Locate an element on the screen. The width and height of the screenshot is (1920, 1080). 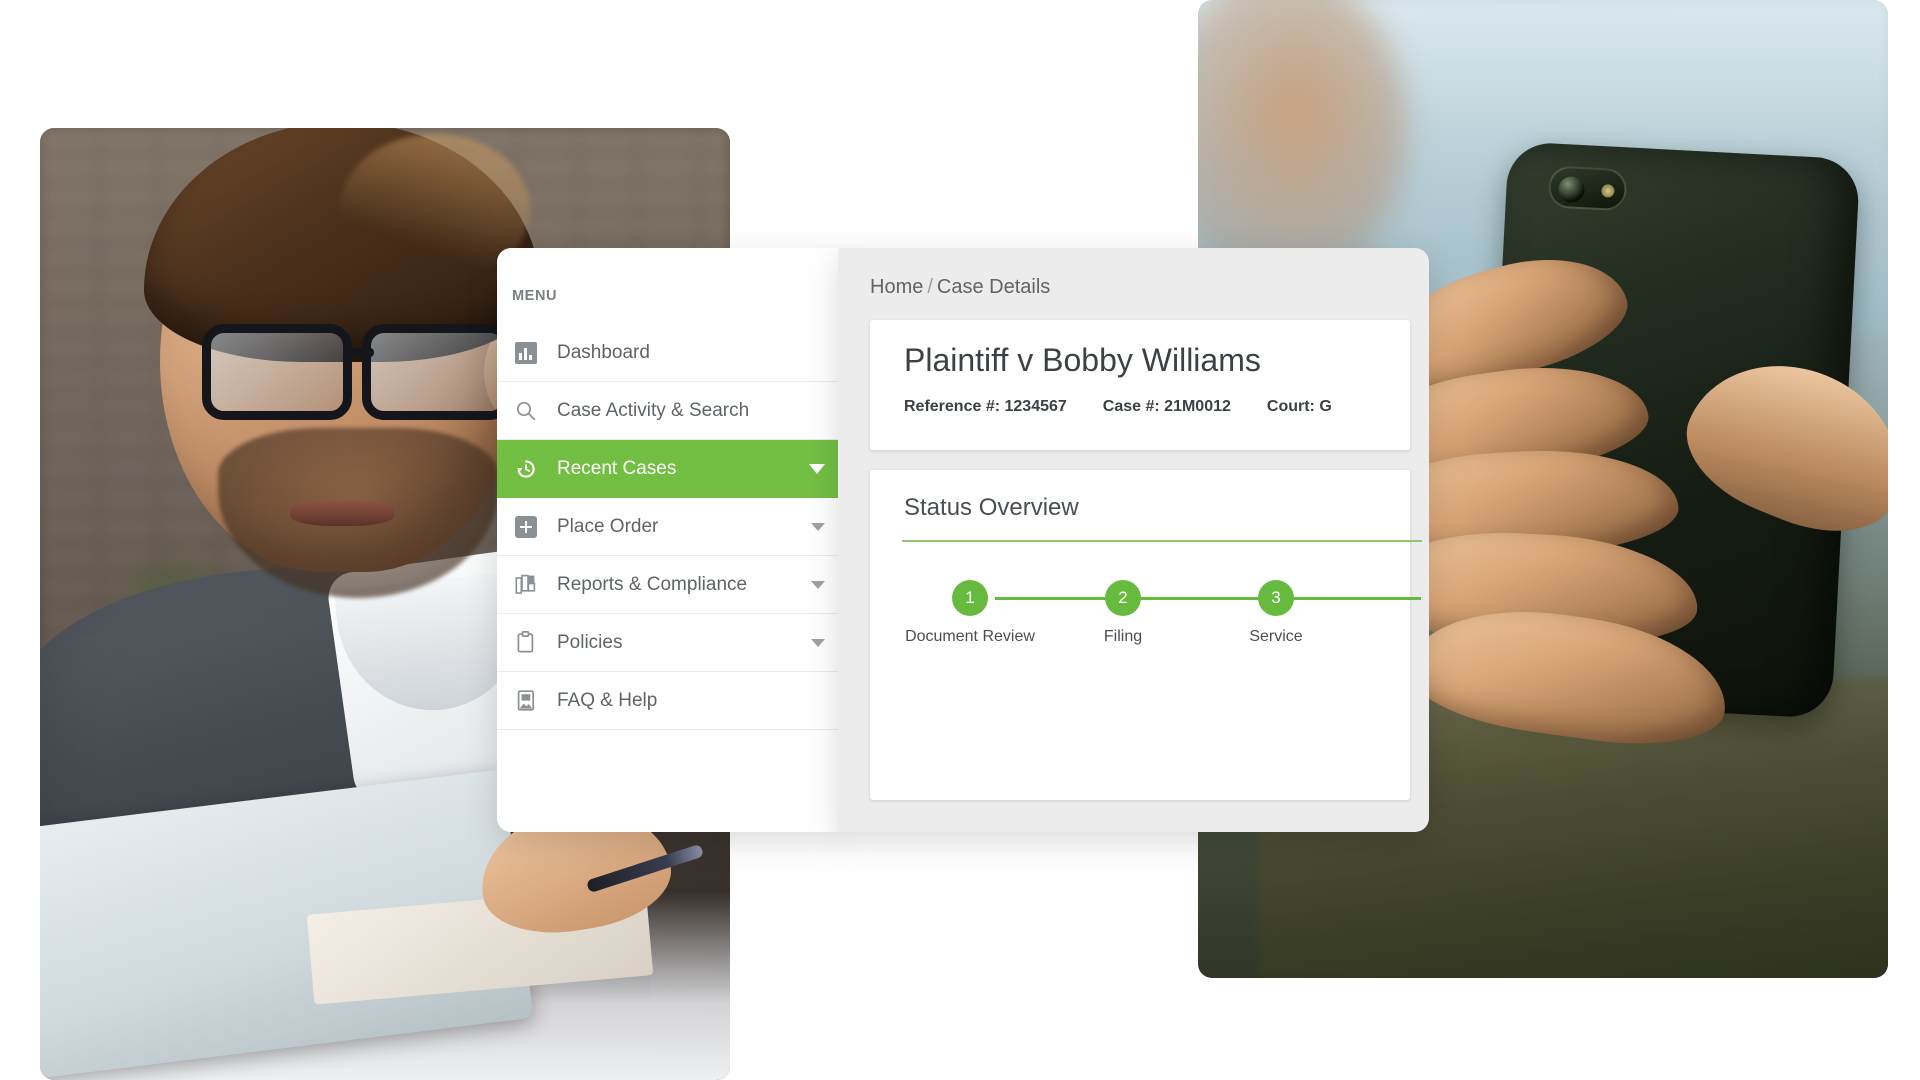
sidebar-item-label: Reports & Compliance is located at coordinates (652, 584).